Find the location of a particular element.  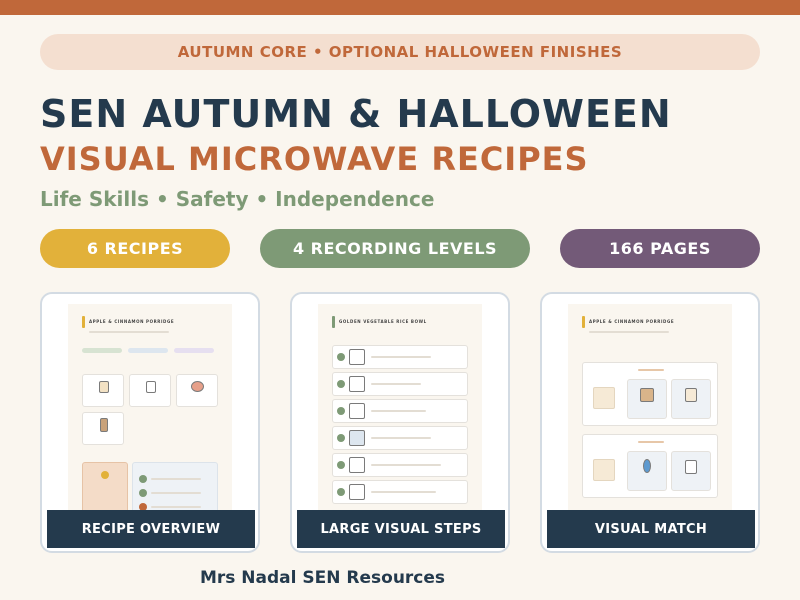

footer-brand: Mrs Nadal SEN Resources is located at coordinates (322, 578).